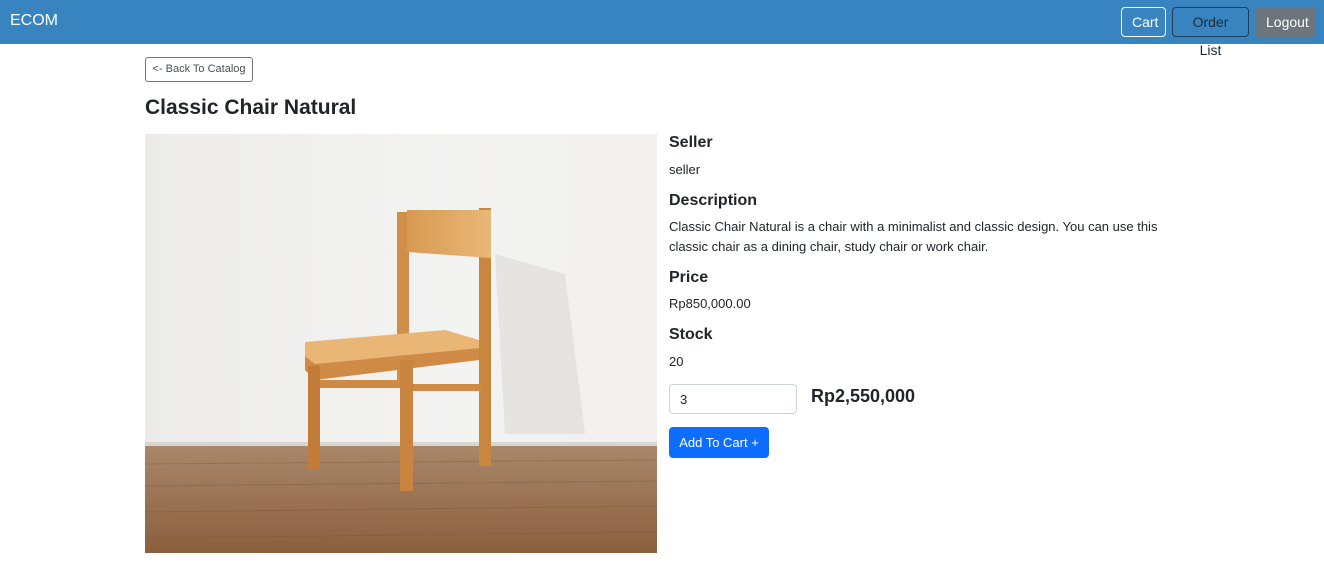 Image resolution: width=1324 pixels, height=564 pixels. I want to click on seller-heading: Seller, so click(691, 142).